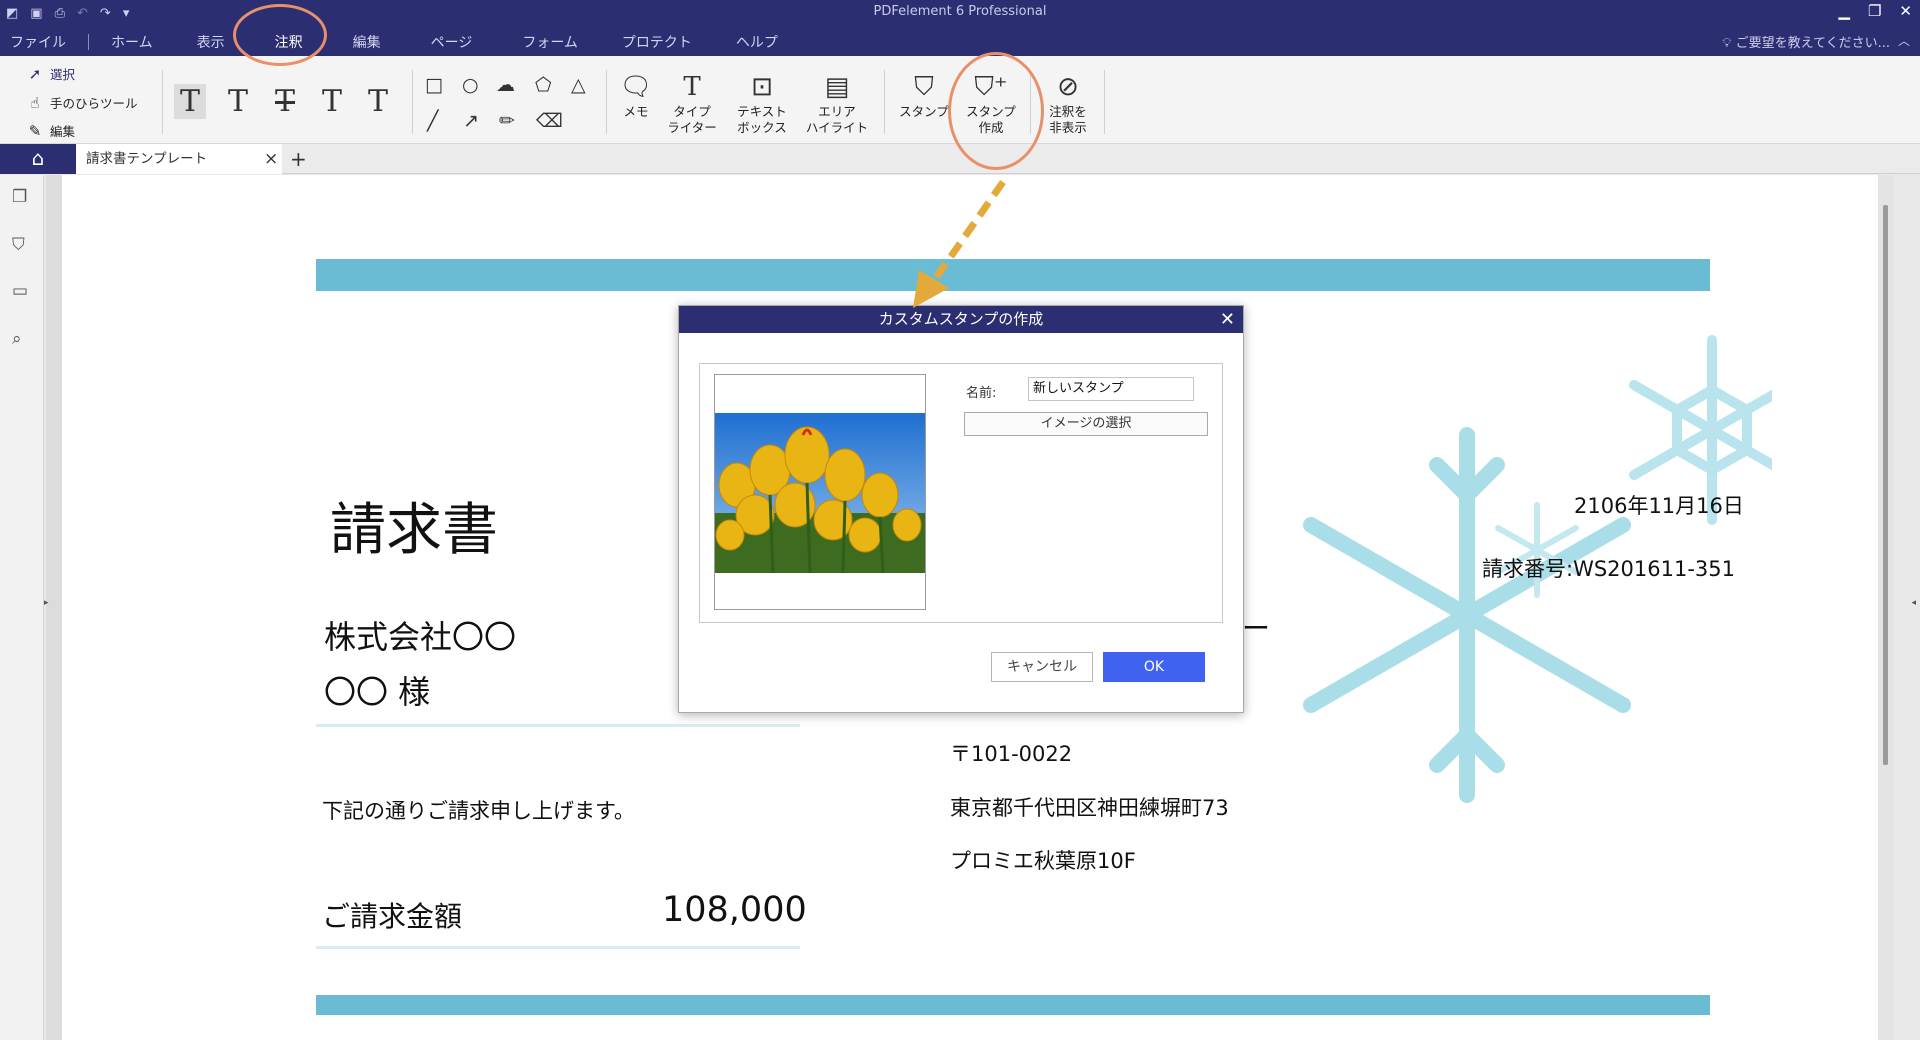 The height and width of the screenshot is (1040, 1920). What do you see at coordinates (22, 607) in the screenshot?
I see `side-panel: ❐ ⛉ ▭ ⌕` at bounding box center [22, 607].